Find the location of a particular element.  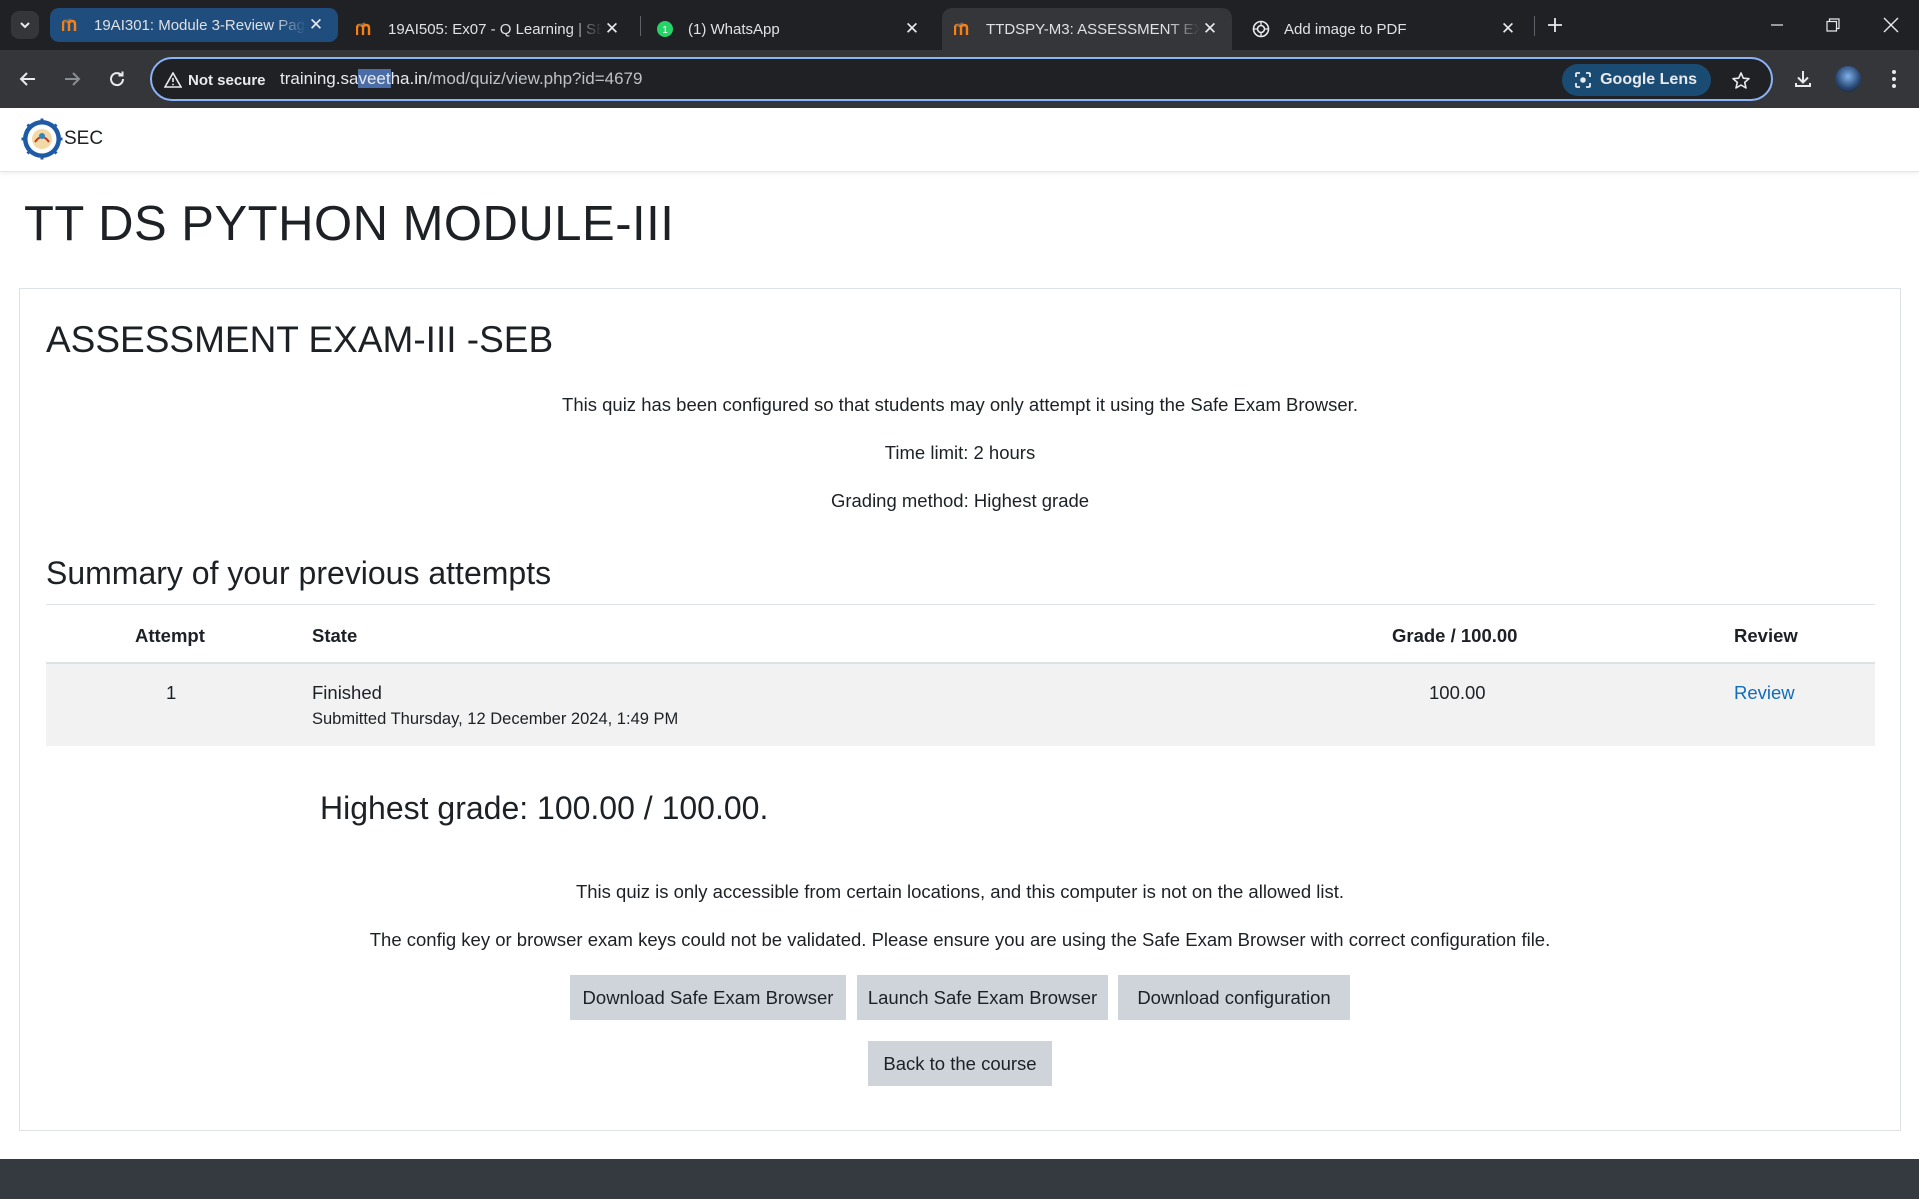

browser-tab: 19AI301: Module 3-Review Page ✕ is located at coordinates (194, 25).